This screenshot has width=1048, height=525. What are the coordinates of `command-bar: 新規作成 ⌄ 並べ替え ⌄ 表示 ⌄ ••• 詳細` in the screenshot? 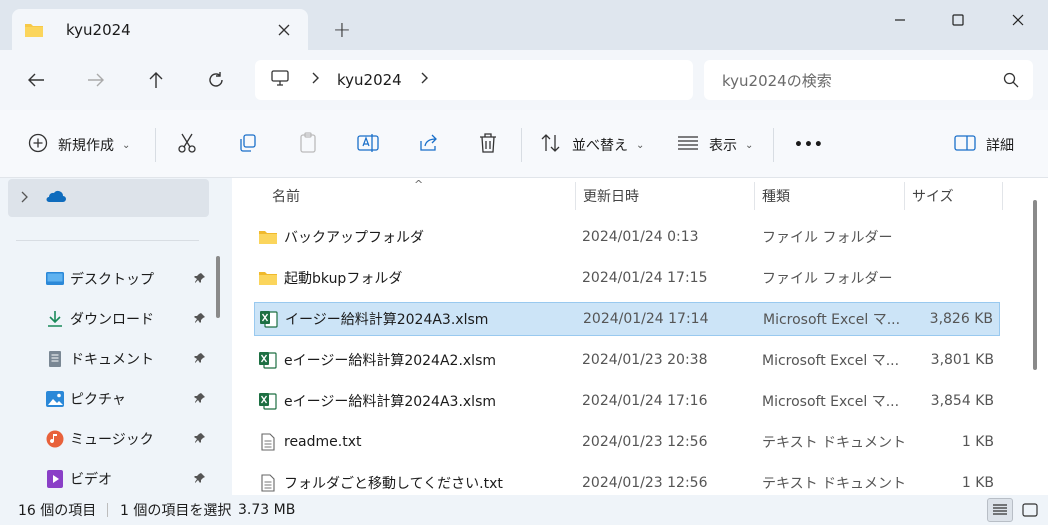 It's located at (524, 144).